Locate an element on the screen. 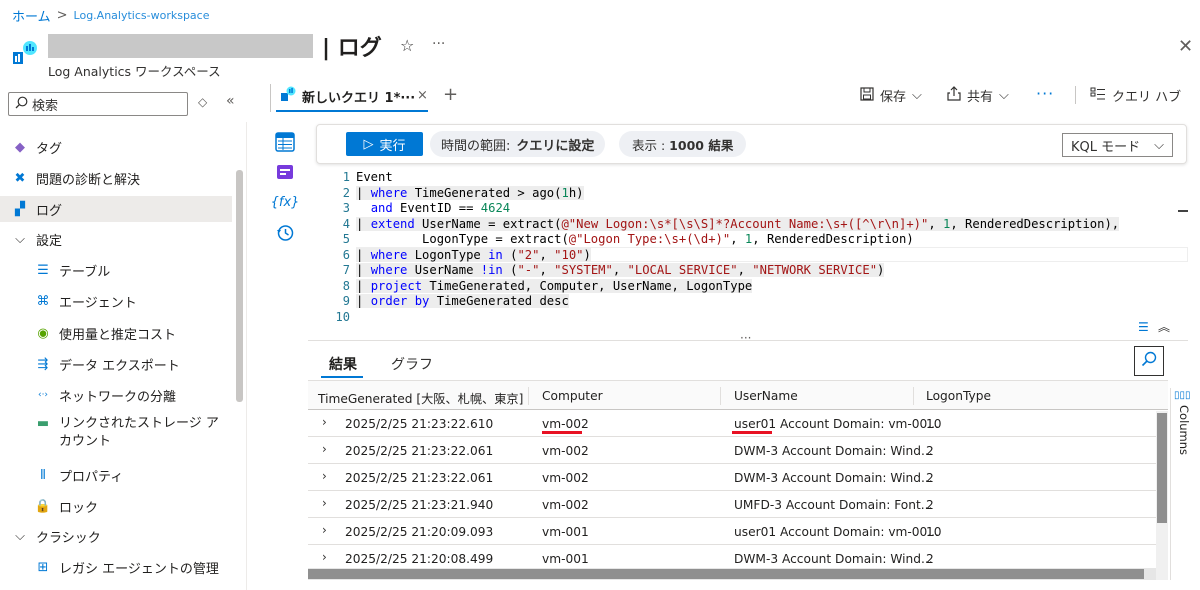 This screenshot has width=1200, height=590. add-tab-button: + is located at coordinates (450, 94).